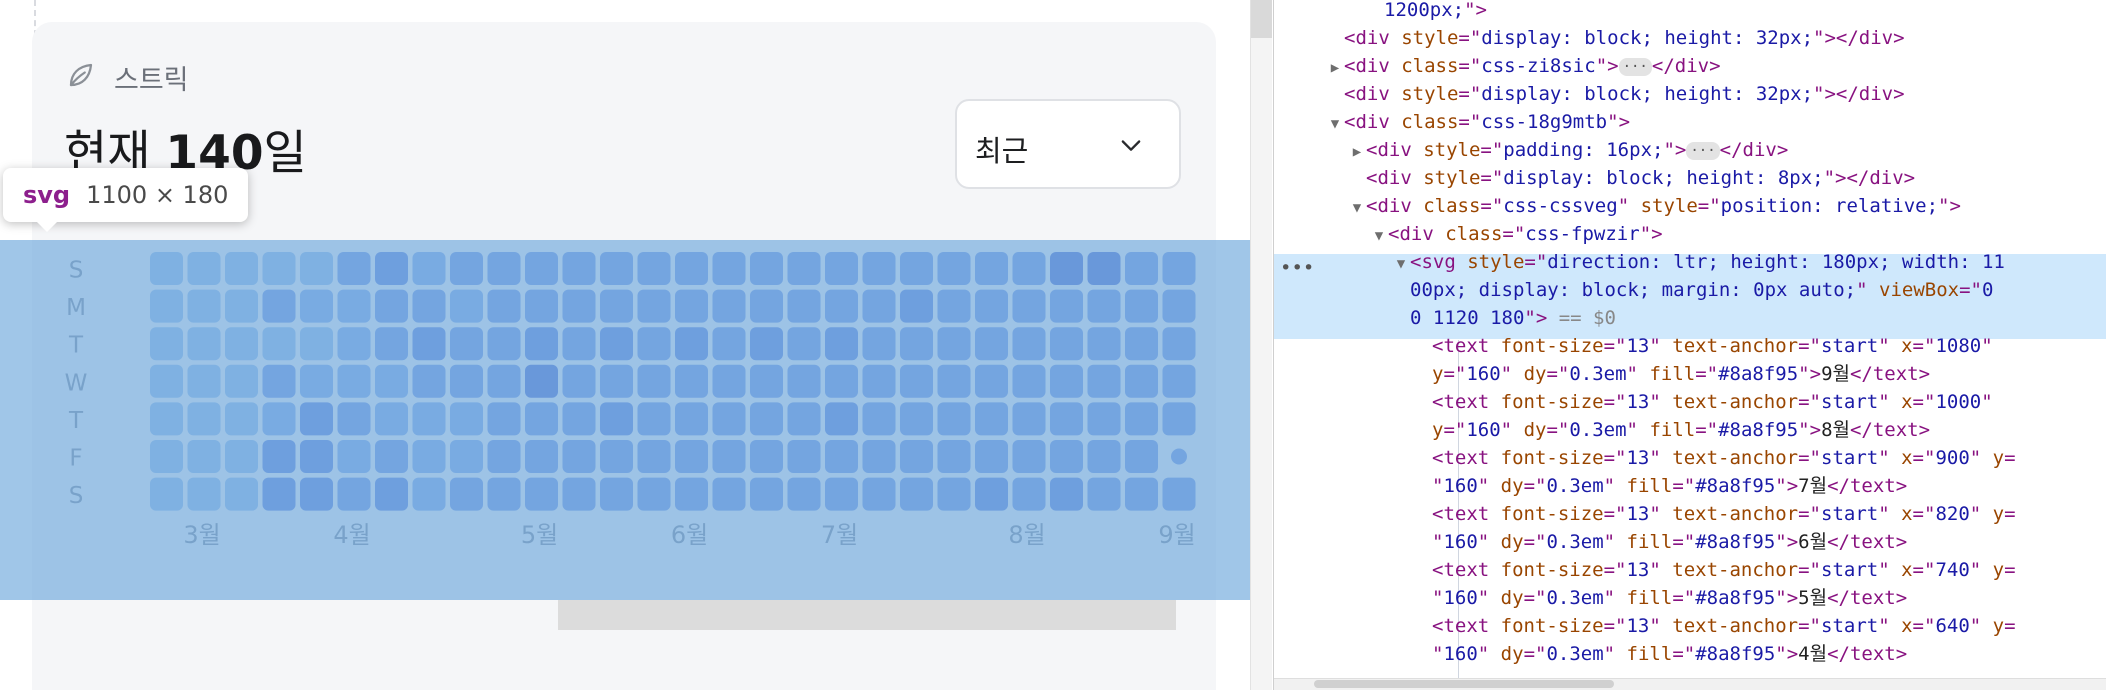  What do you see at coordinates (1262, 345) in the screenshot?
I see `page-scrollbar` at bounding box center [1262, 345].